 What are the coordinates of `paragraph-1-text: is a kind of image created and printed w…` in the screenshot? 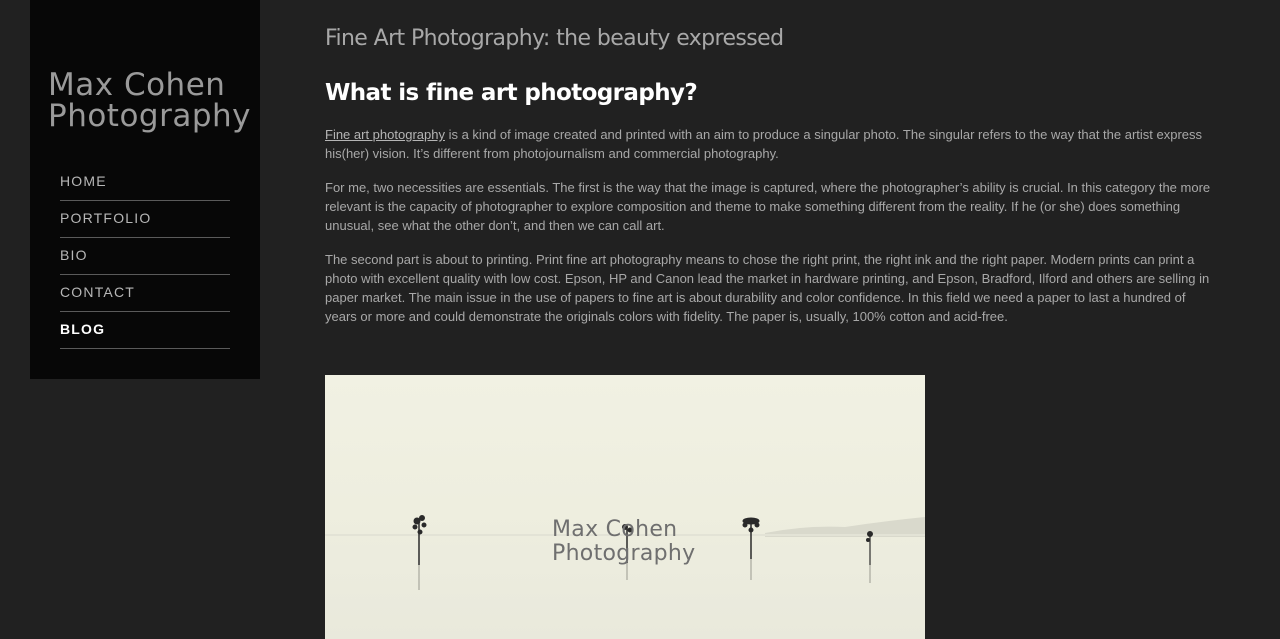 It's located at (764, 144).